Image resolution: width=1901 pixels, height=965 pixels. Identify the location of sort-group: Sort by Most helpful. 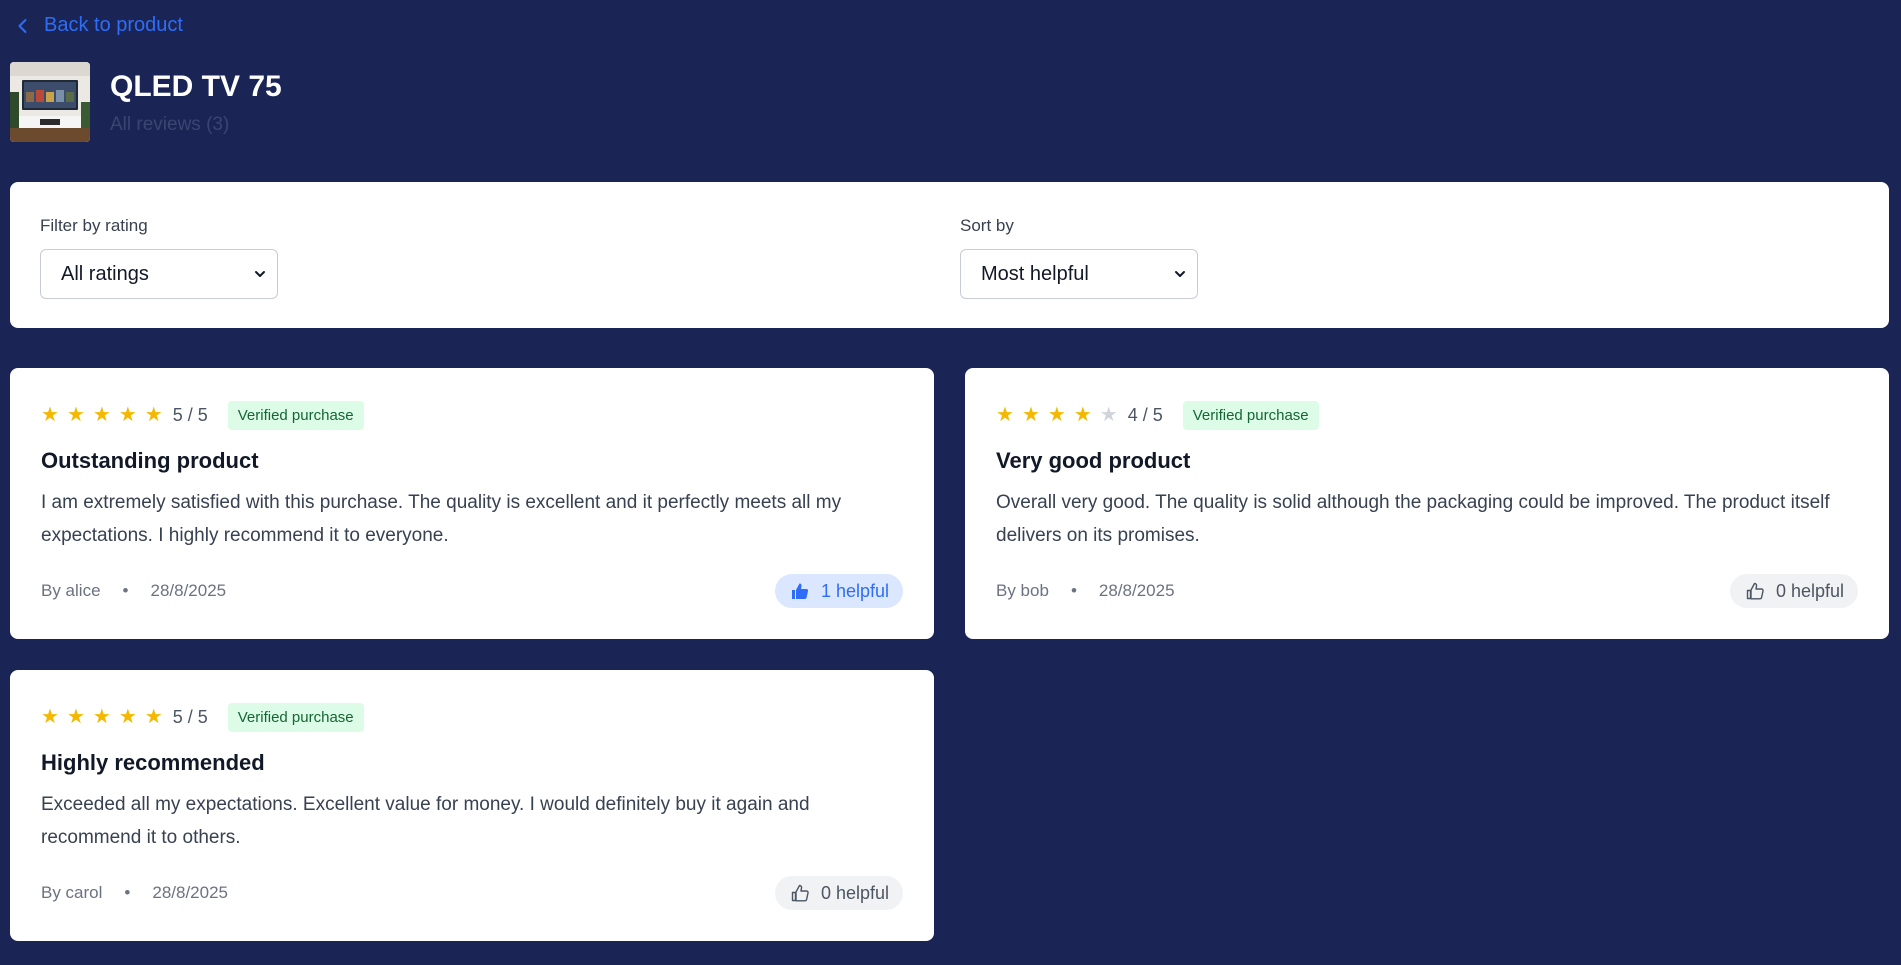
(1079, 257).